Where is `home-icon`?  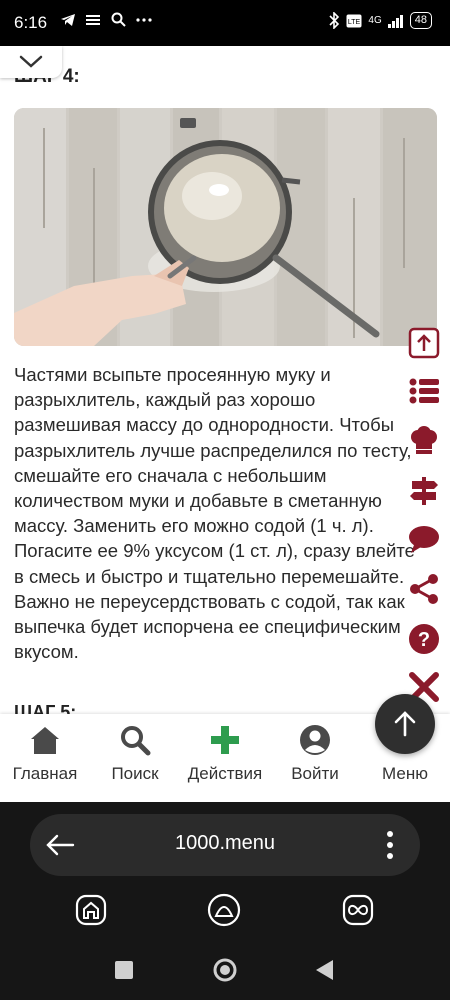
home-icon is located at coordinates (45, 740).